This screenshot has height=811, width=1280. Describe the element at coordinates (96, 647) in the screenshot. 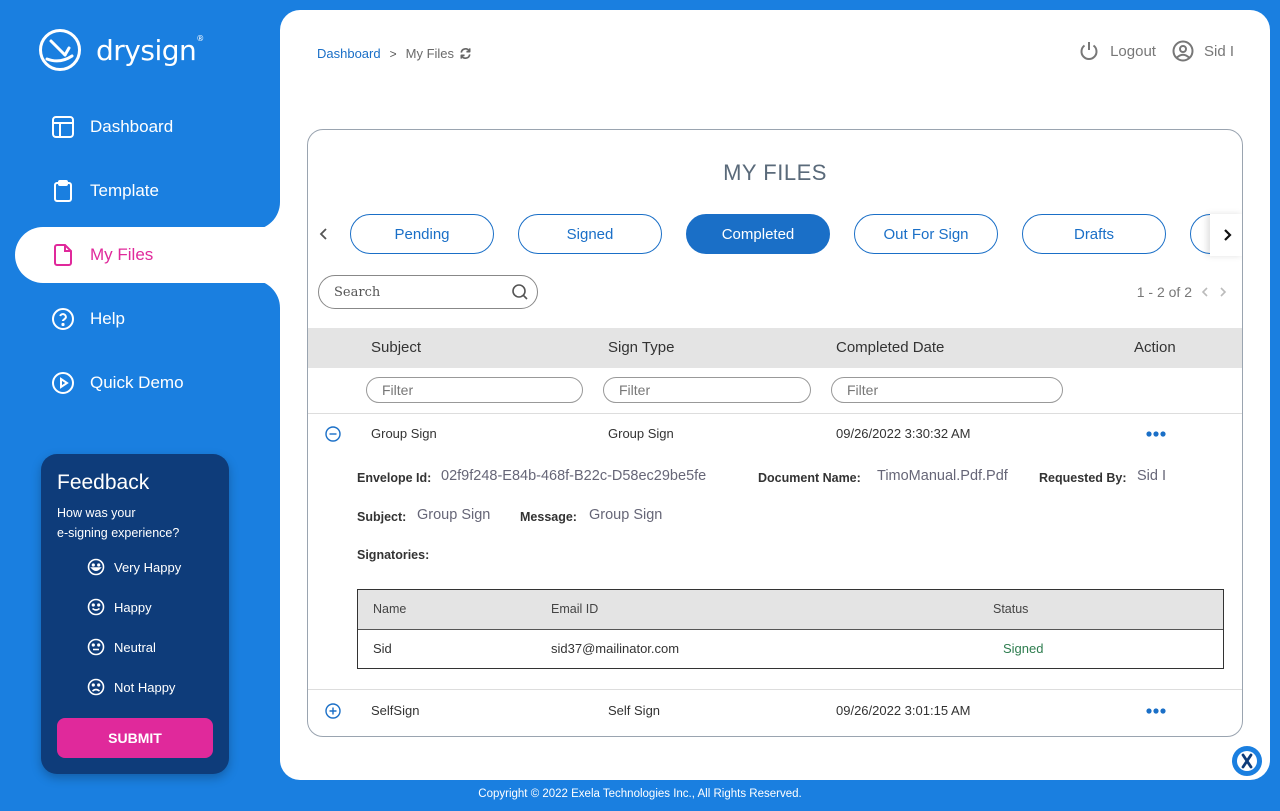

I see `neutral-face-icon` at that location.